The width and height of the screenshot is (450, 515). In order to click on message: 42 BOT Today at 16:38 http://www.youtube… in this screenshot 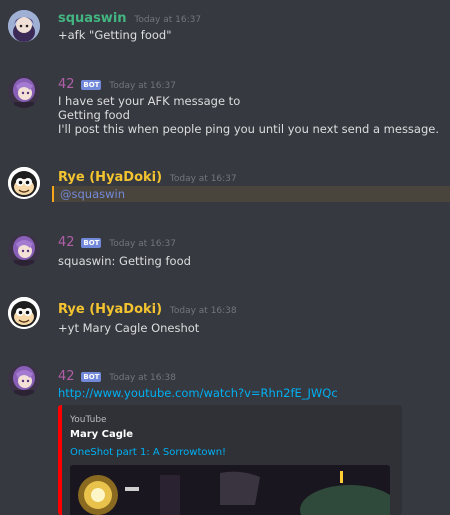, I will do `click(225, 382)`.